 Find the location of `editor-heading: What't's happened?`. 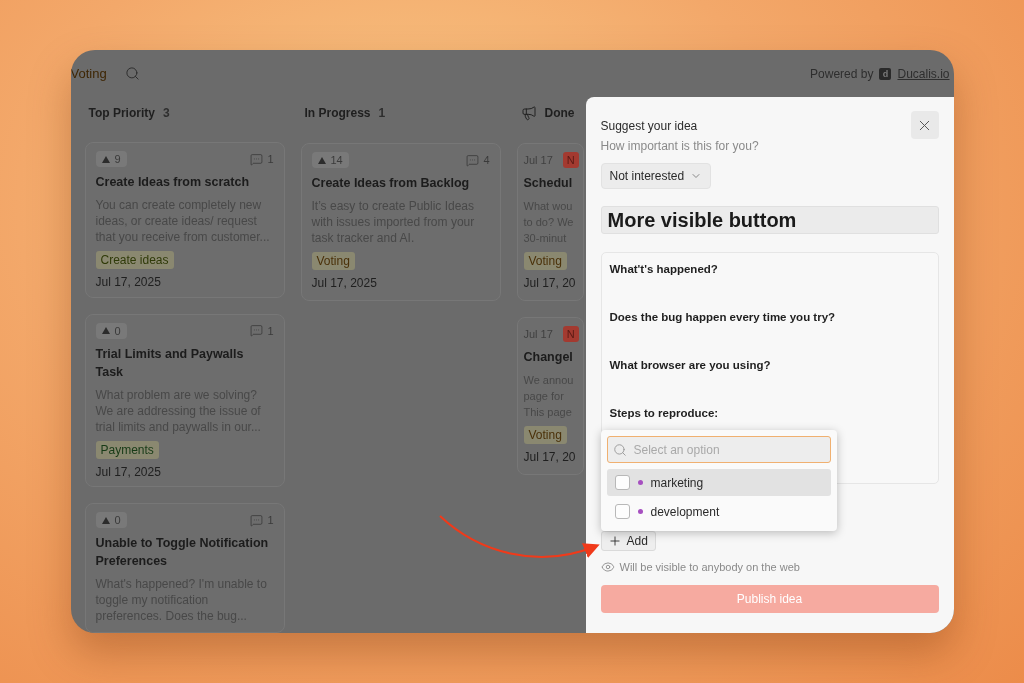

editor-heading: What't's happened? is located at coordinates (664, 269).